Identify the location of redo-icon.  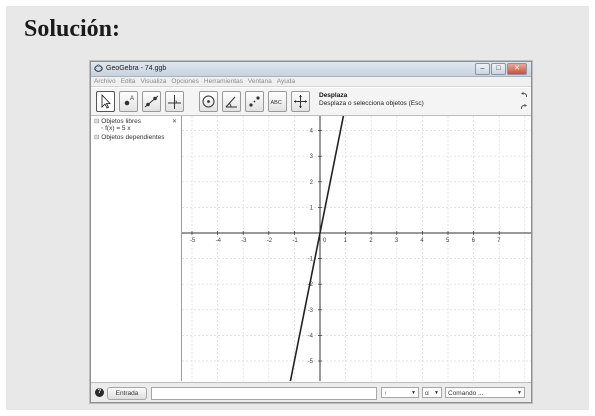
(524, 107).